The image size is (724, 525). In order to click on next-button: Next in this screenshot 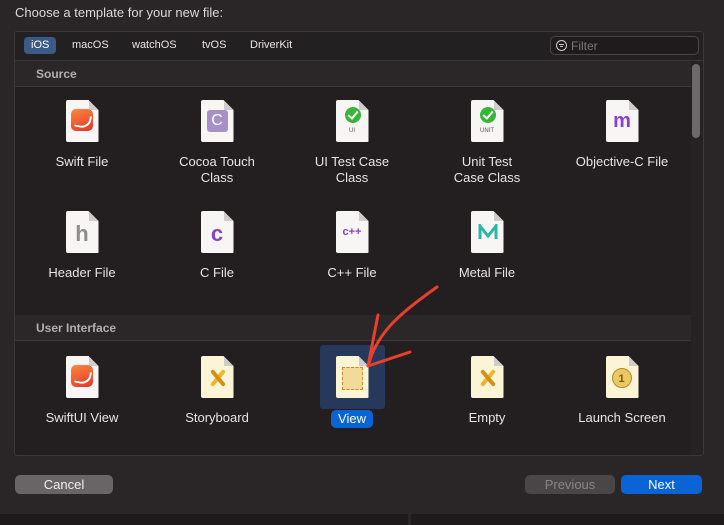, I will do `click(661, 484)`.